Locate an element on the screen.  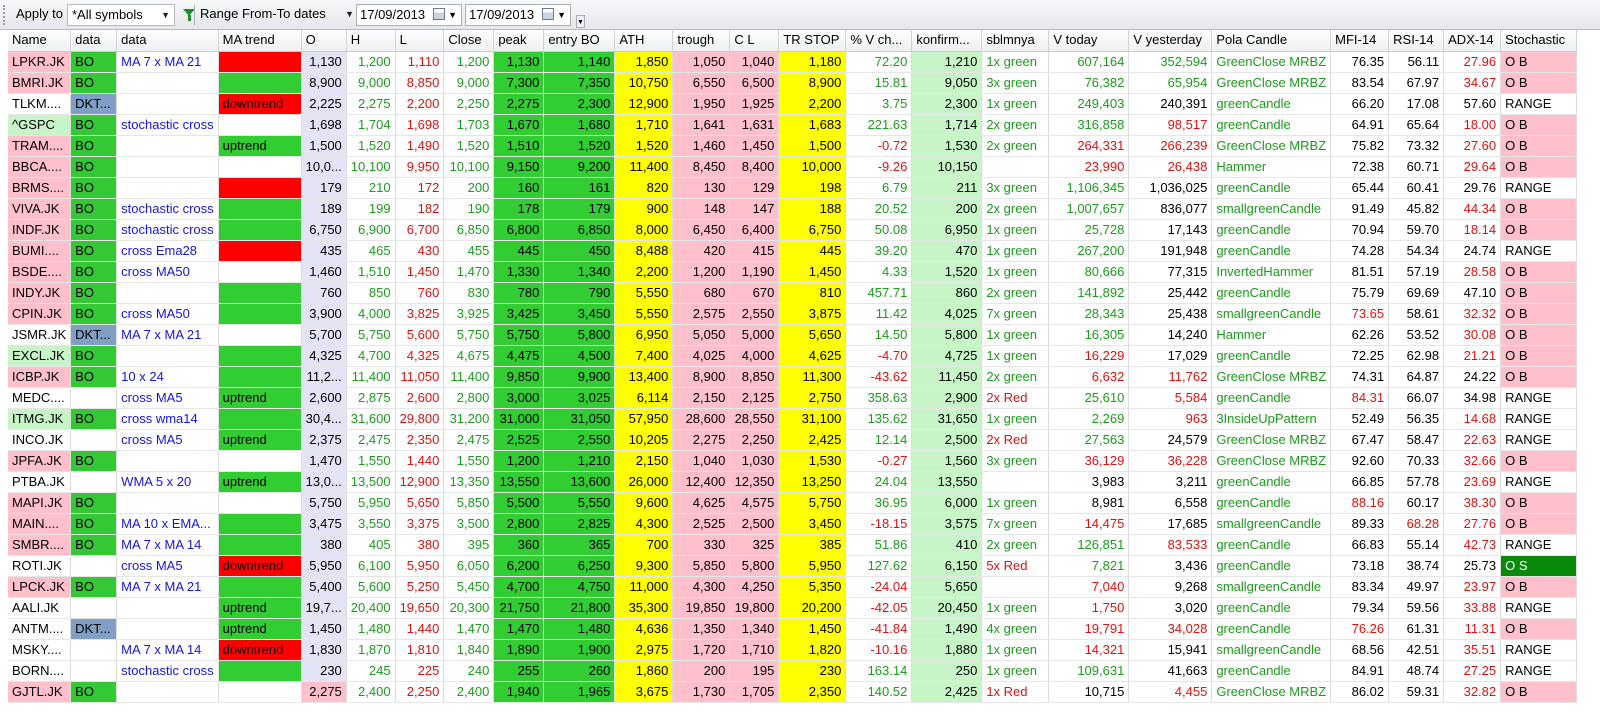
low-cell: 1,450 is located at coordinates (420, 272).